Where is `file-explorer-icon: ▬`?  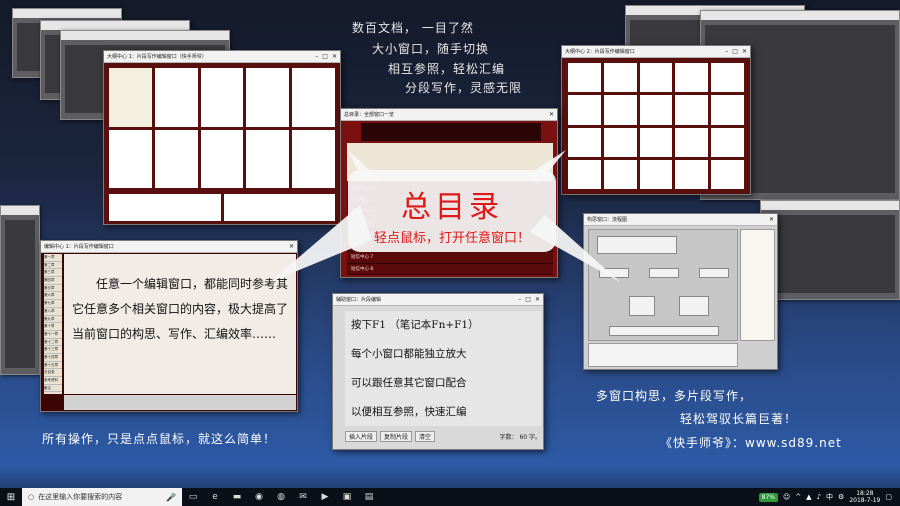
file-explorer-icon: ▬ is located at coordinates (237, 497).